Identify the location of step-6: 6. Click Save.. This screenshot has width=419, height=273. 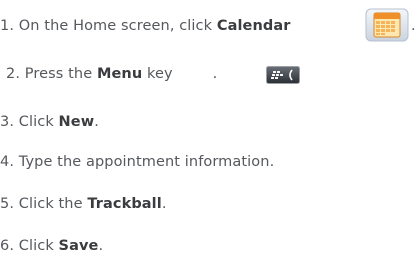
(51, 246).